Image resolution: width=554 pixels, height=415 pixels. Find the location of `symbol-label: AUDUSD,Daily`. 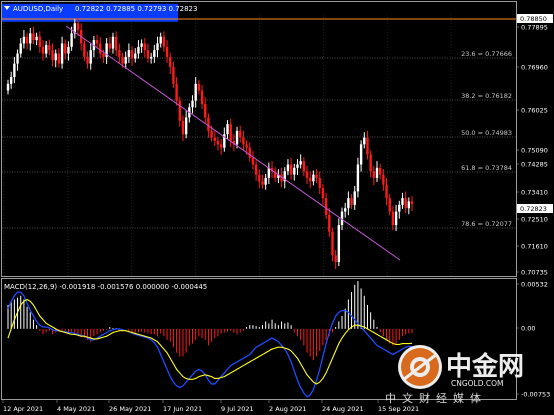

symbol-label: AUDUSD,Daily is located at coordinates (38, 9).